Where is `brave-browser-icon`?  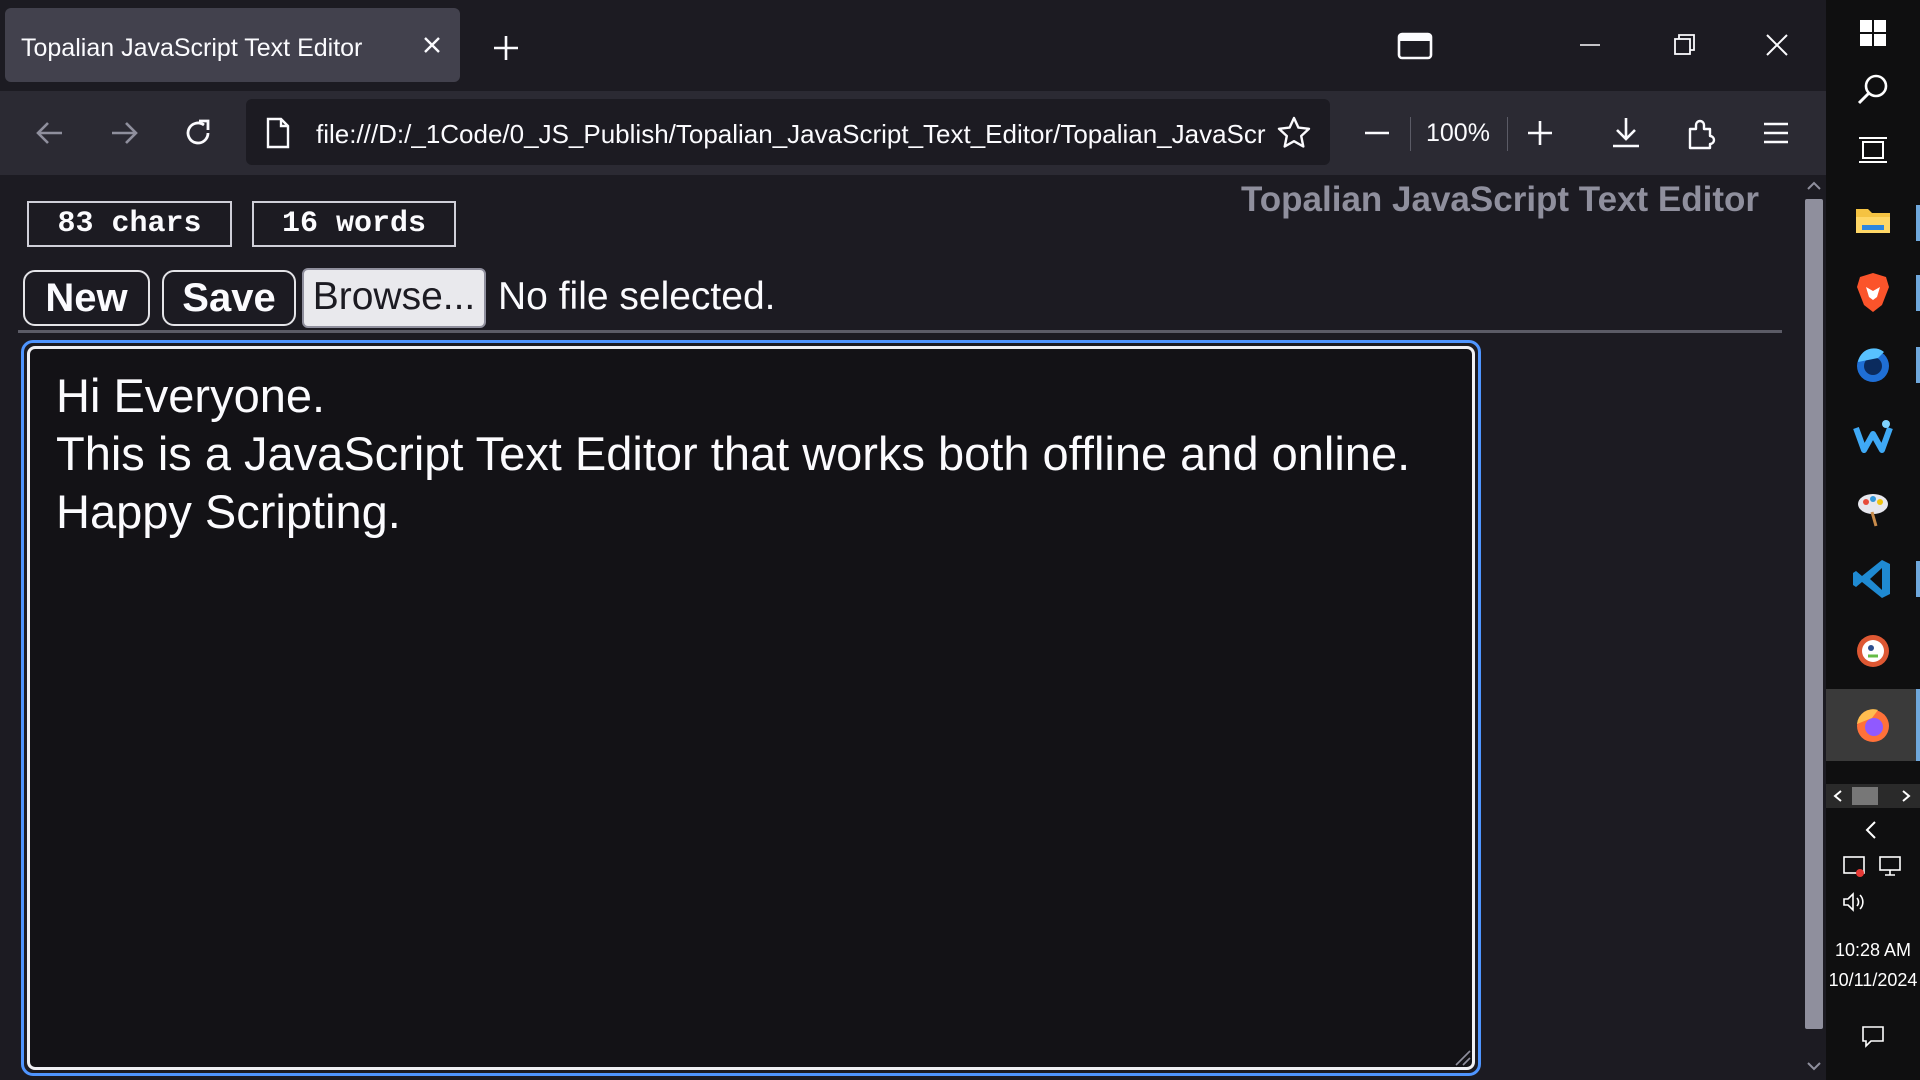 brave-browser-icon is located at coordinates (1873, 292).